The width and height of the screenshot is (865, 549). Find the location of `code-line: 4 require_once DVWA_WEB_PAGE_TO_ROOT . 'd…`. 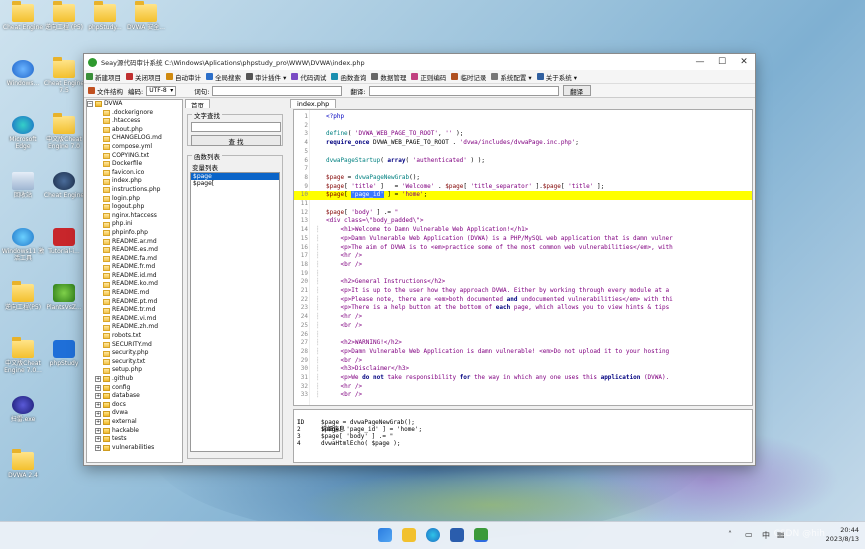

code-line: 4 require_once DVWA_WEB_PAGE_TO_ROOT . 'd… is located at coordinates (523, 143).